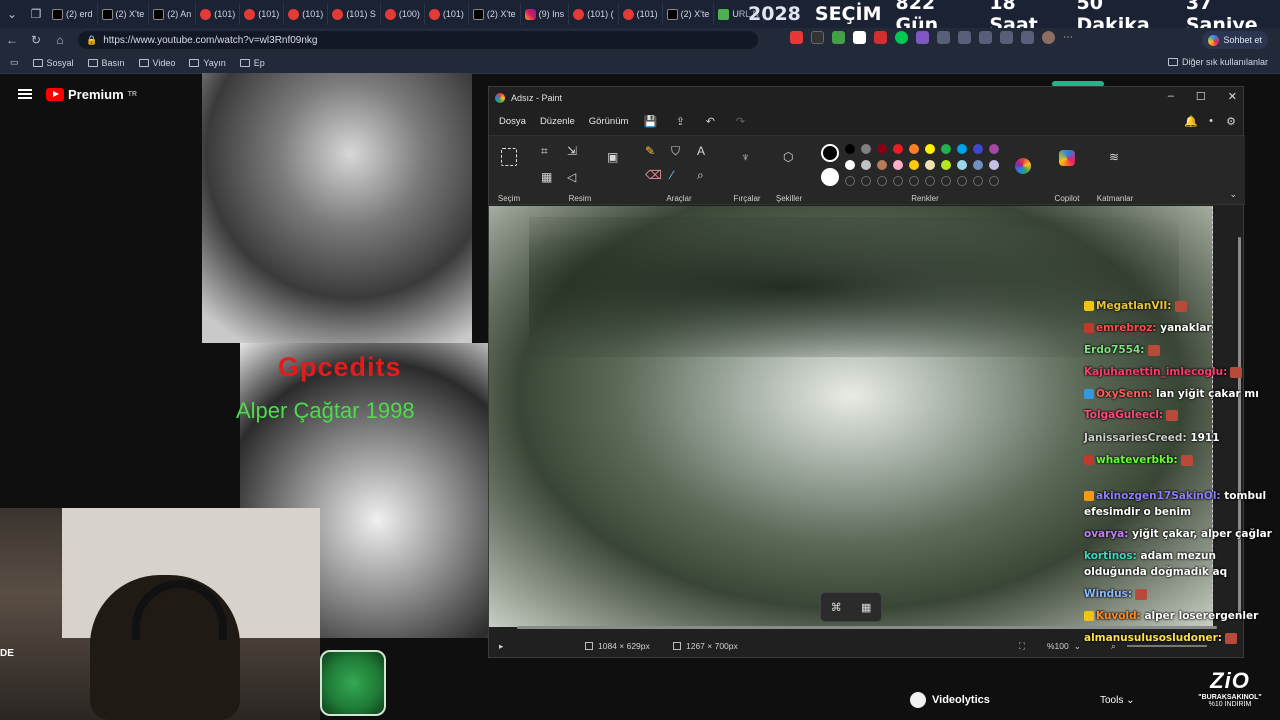 This screenshot has height=720, width=1280. I want to click on background-remove-icon: ▣, so click(612, 157).